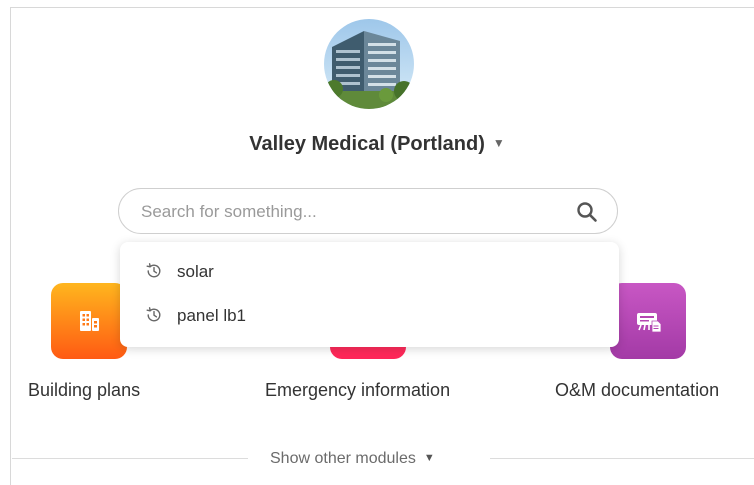 This screenshot has height=485, width=754. What do you see at coordinates (357, 390) in the screenshot?
I see `module-emergency-information-label: Emergency information` at bounding box center [357, 390].